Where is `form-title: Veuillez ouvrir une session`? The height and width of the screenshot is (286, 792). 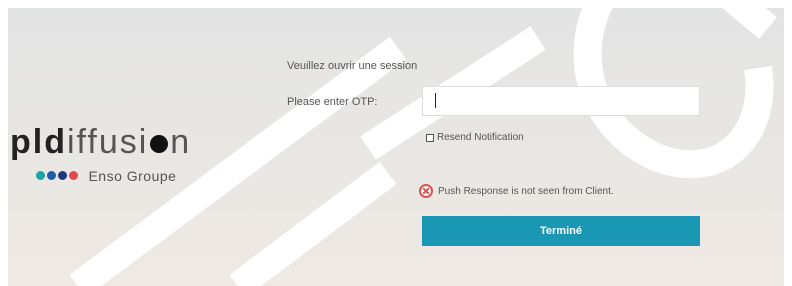 form-title: Veuillez ouvrir une session is located at coordinates (352, 66).